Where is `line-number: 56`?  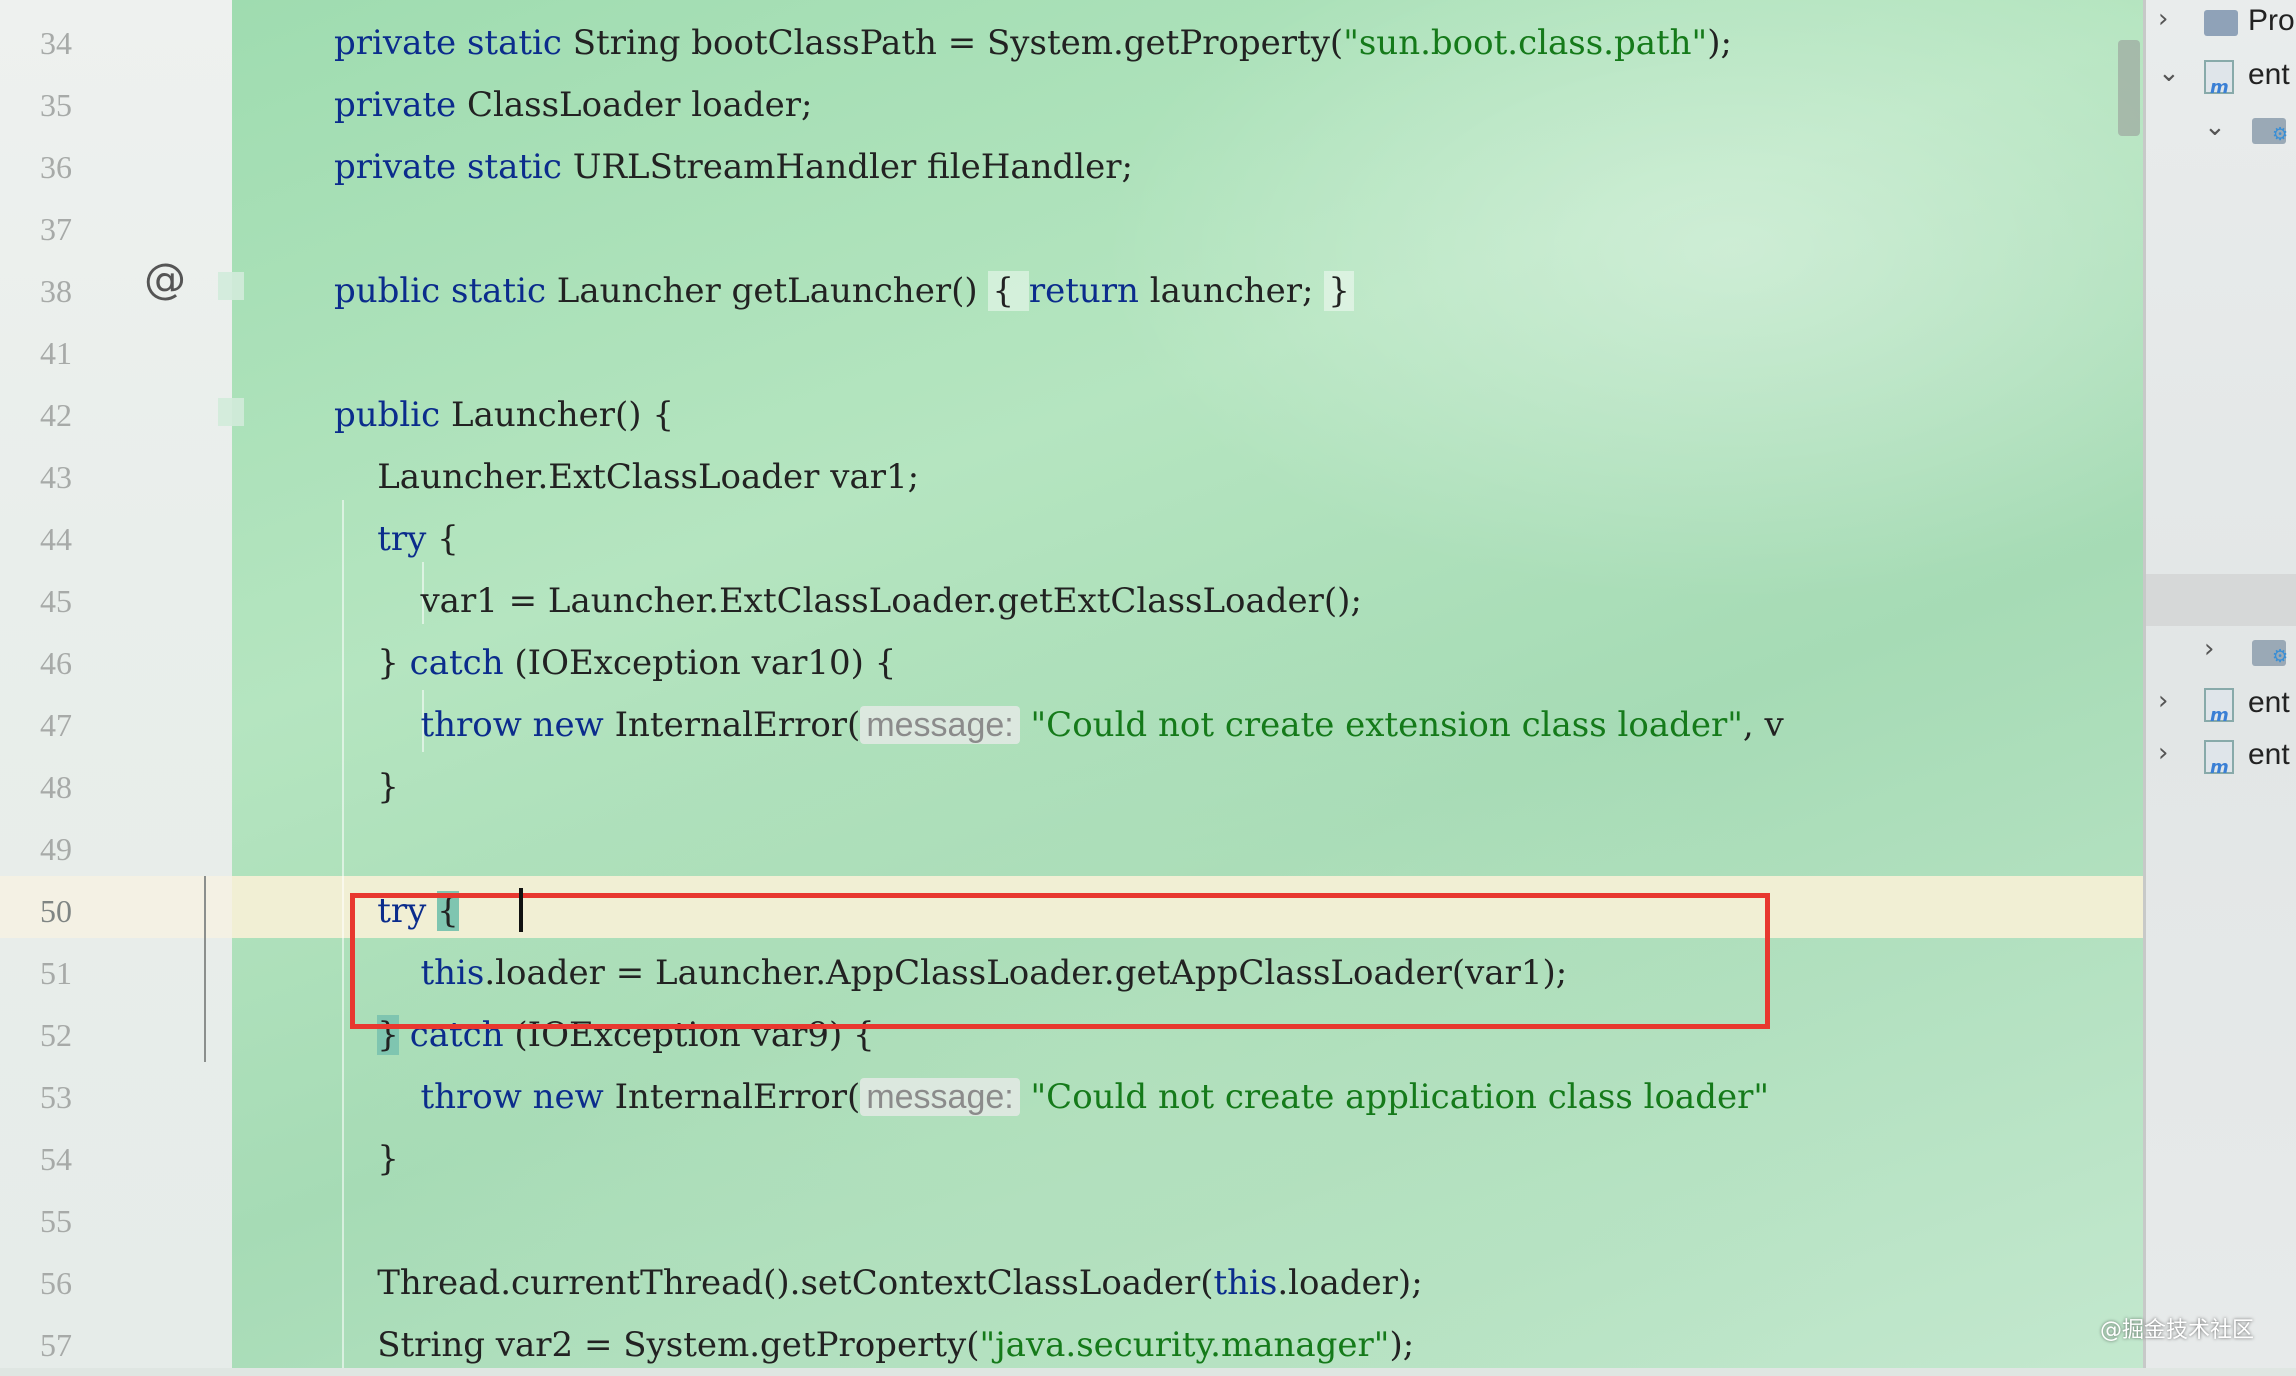
line-number: 56 is located at coordinates (56, 1283).